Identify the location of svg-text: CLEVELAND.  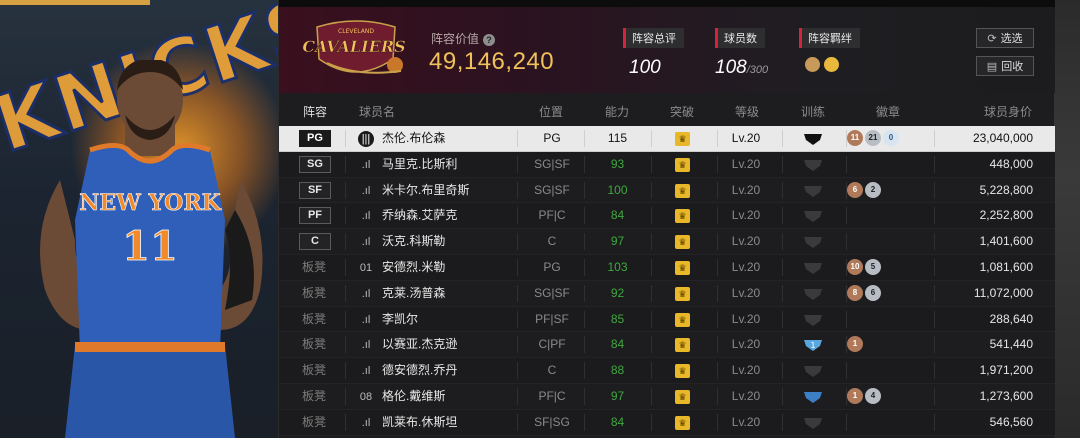
(356, 31).